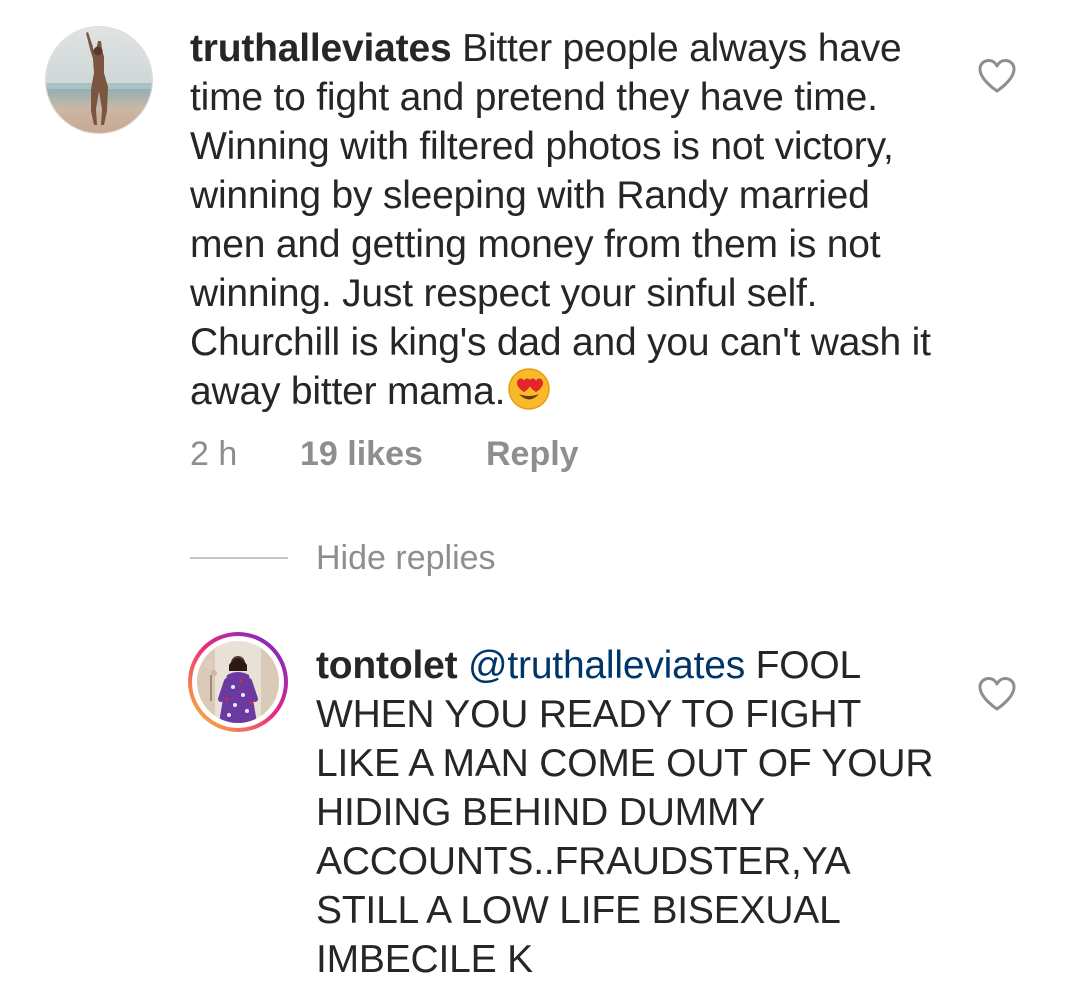 Image resolution: width=1080 pixels, height=1004 pixels. I want to click on profile-photo-image, so click(238, 682).